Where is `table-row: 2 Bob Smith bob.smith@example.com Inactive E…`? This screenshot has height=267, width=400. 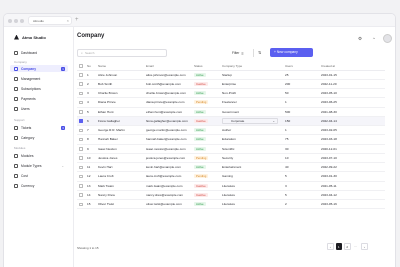 table-row: 2 Bob Smith bob.smith@example.com Inactive E… is located at coordinates (231, 84).